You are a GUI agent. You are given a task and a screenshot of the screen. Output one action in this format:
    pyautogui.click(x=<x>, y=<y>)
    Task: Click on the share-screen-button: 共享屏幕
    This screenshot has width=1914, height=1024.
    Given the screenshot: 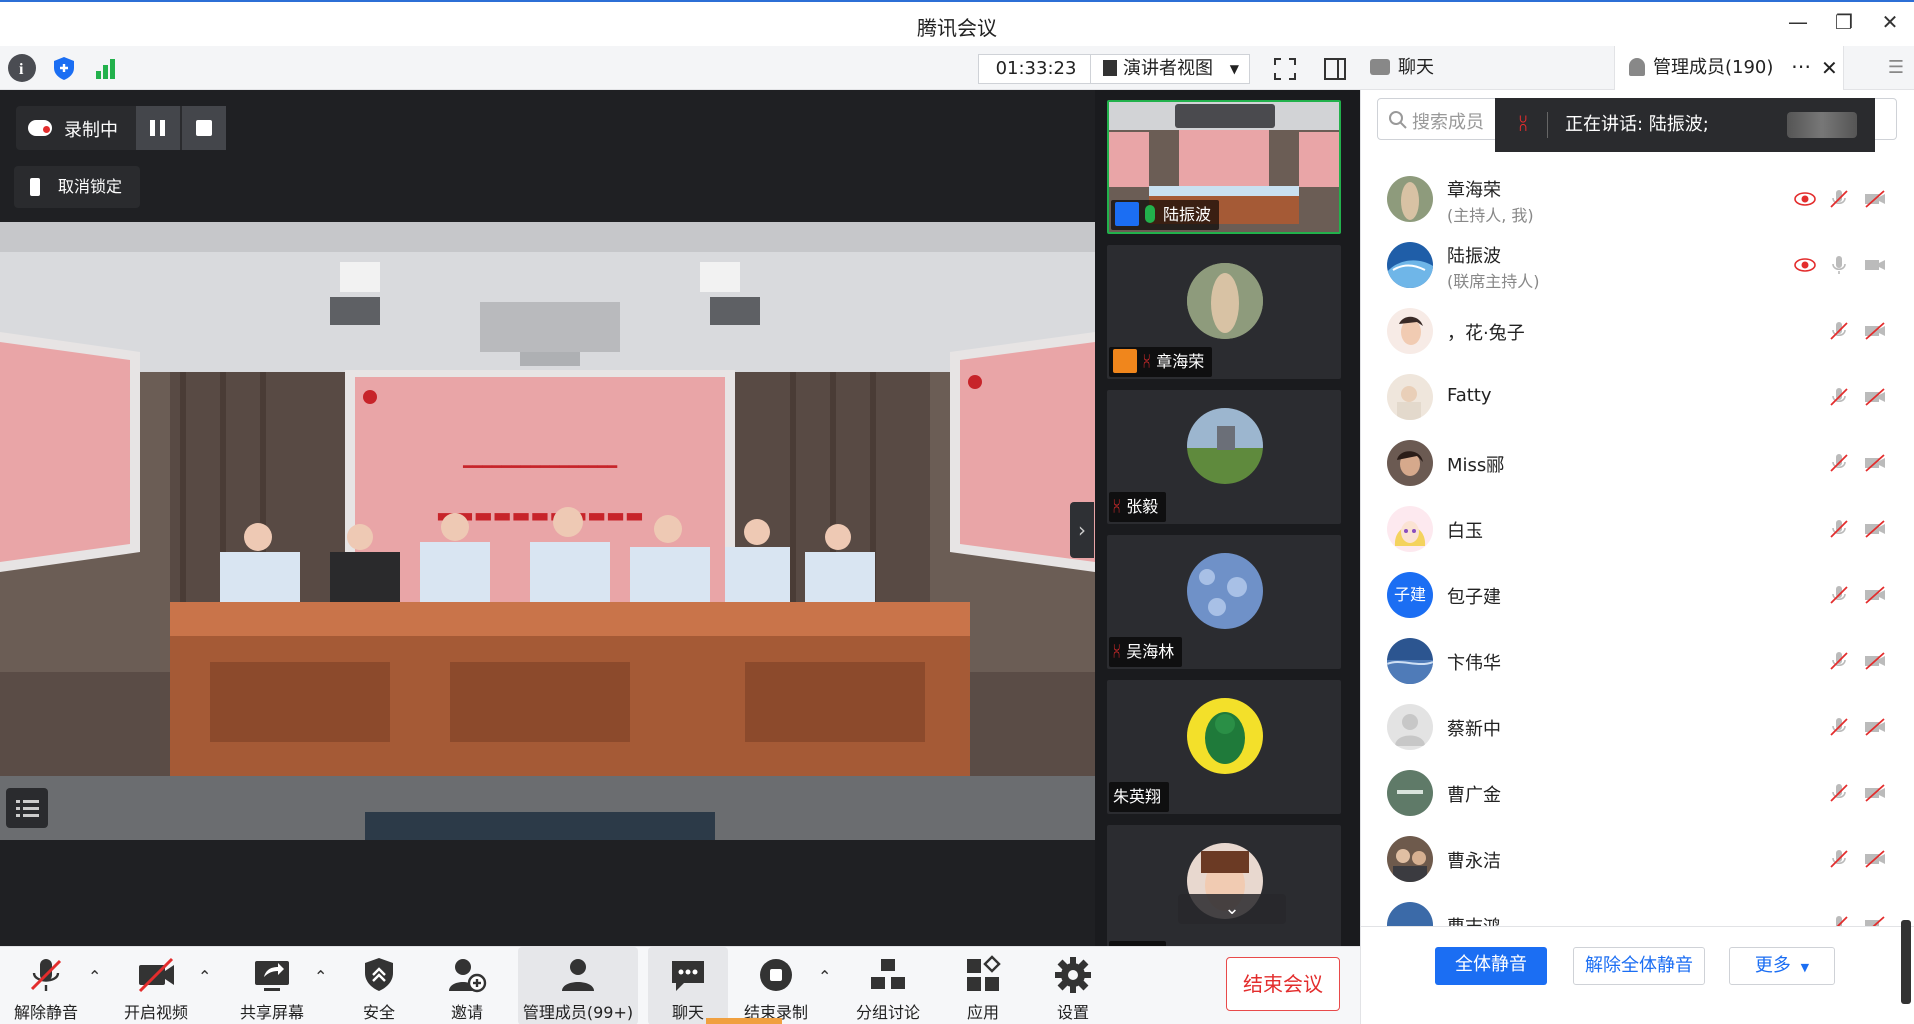 What is the action you would take?
    pyautogui.click(x=272, y=985)
    